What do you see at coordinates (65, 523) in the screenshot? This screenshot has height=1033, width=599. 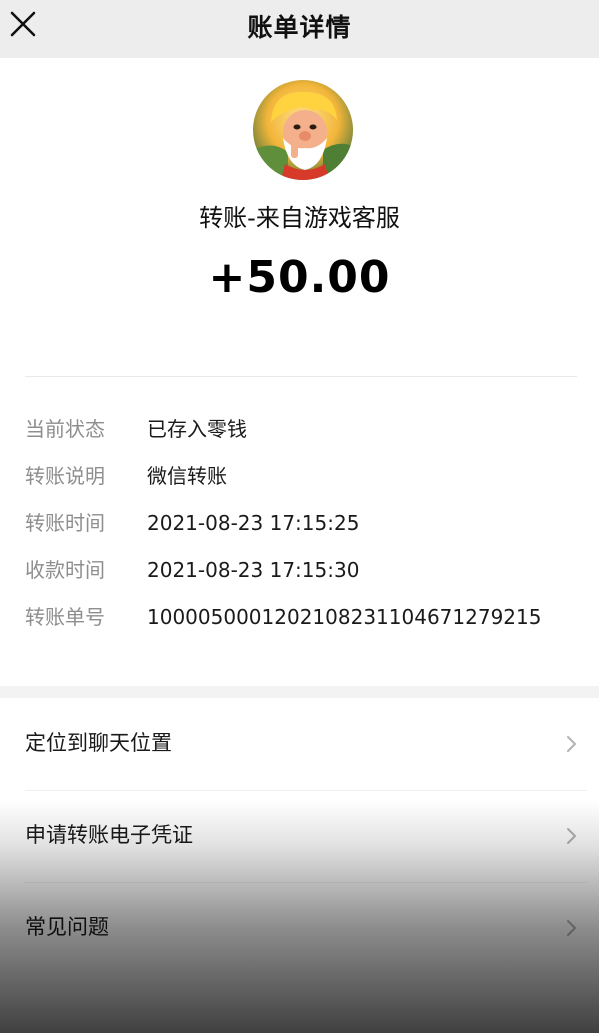 I see `detail-label: 转账时间` at bounding box center [65, 523].